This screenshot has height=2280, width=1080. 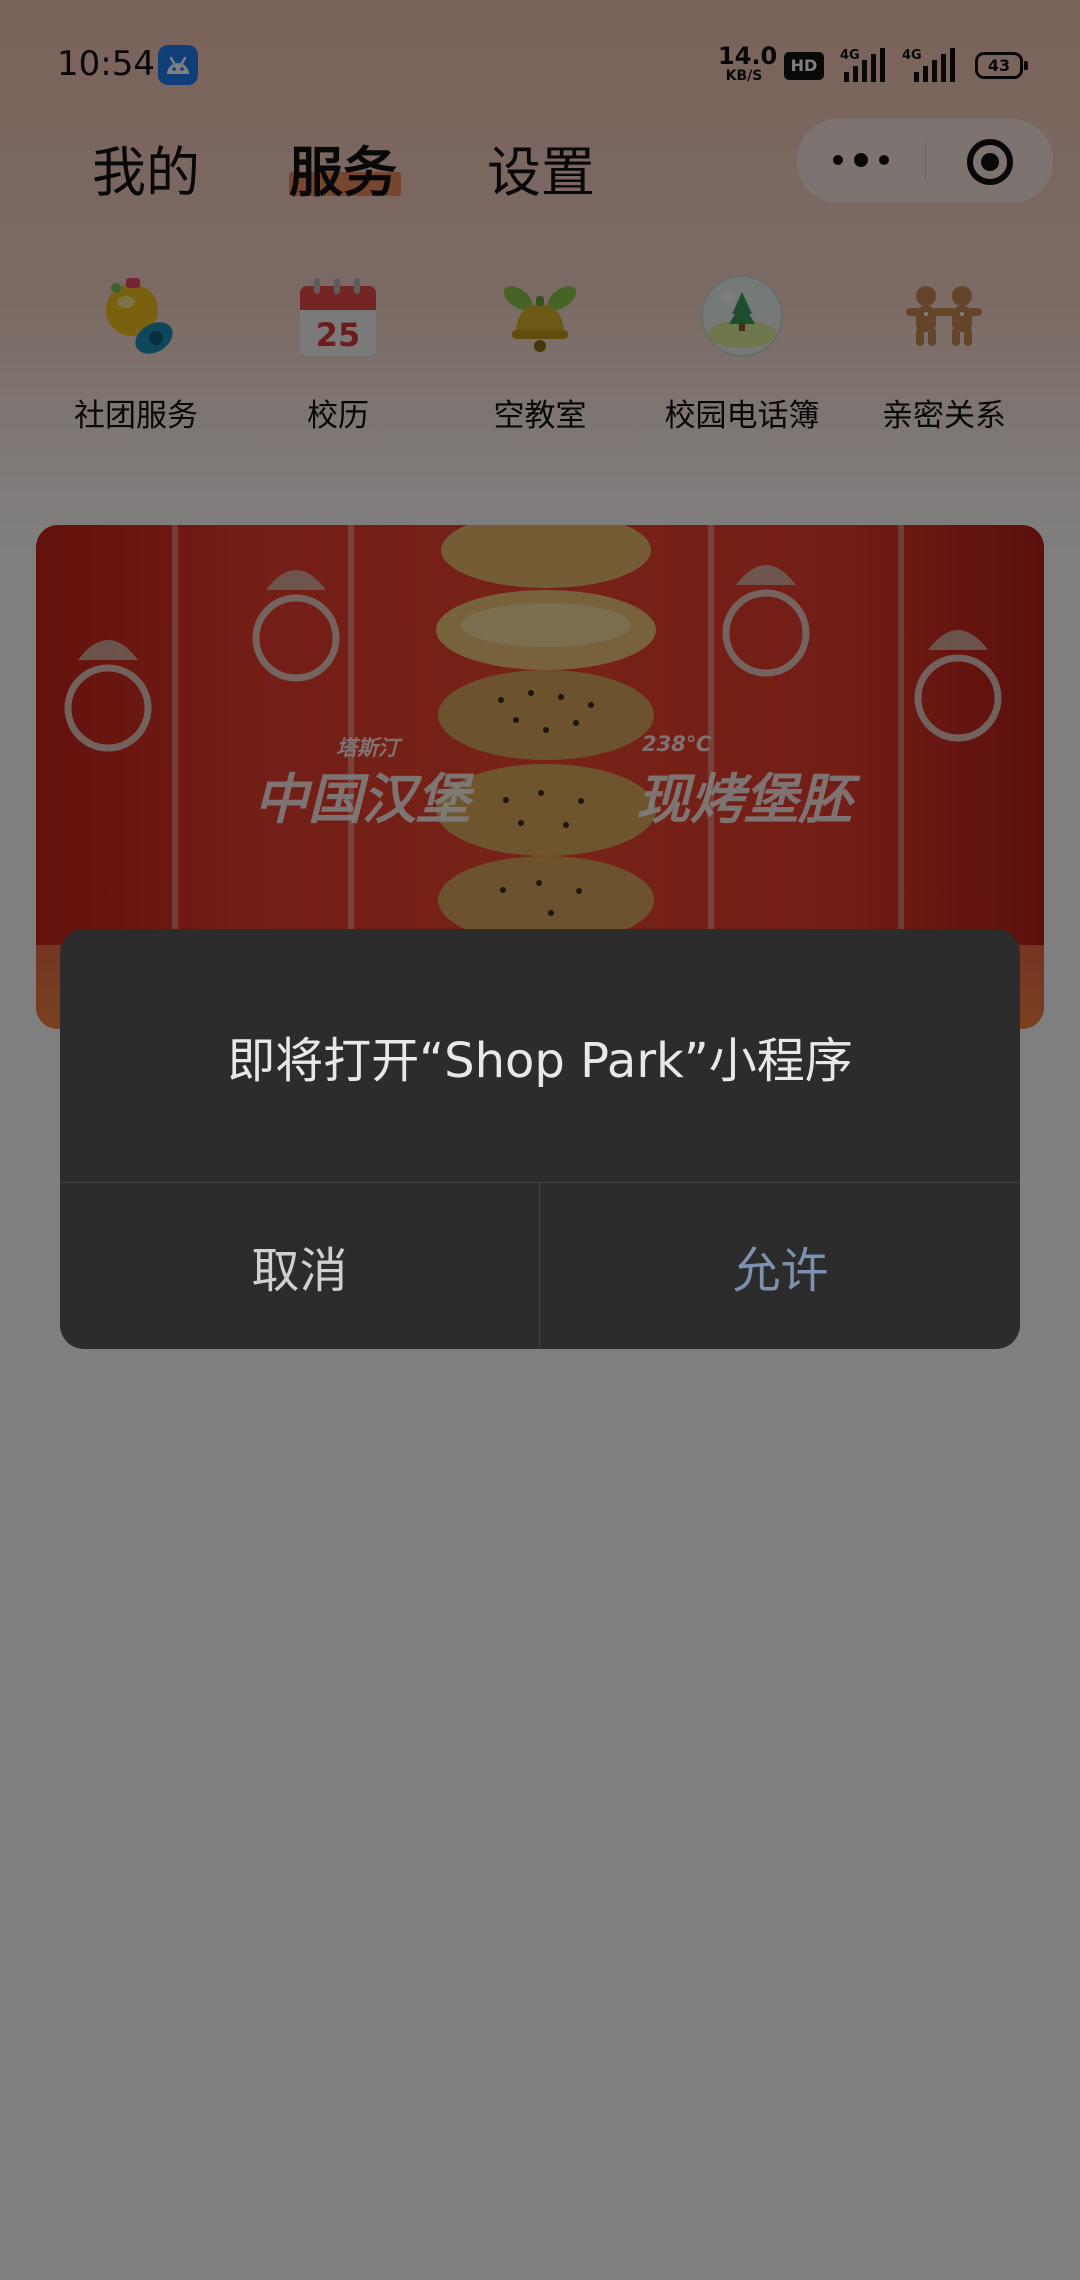 I want to click on allow-button: 允许, so click(x=780, y=1266).